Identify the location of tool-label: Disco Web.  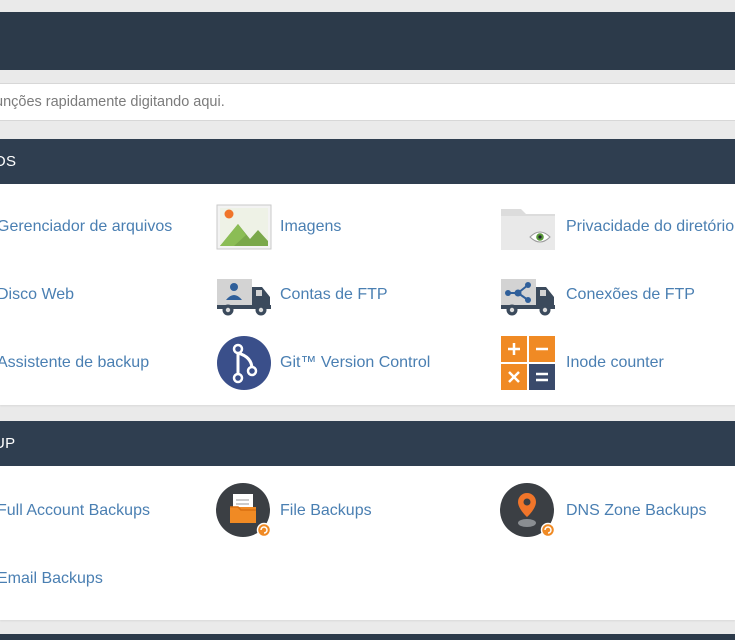
(37, 295).